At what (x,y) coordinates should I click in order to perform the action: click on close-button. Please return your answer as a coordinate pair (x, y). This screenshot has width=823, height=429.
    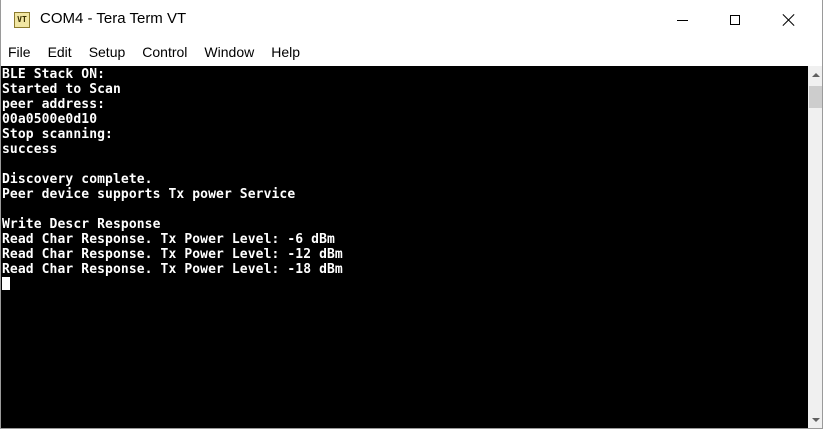
    Looking at the image, I should click on (789, 20).